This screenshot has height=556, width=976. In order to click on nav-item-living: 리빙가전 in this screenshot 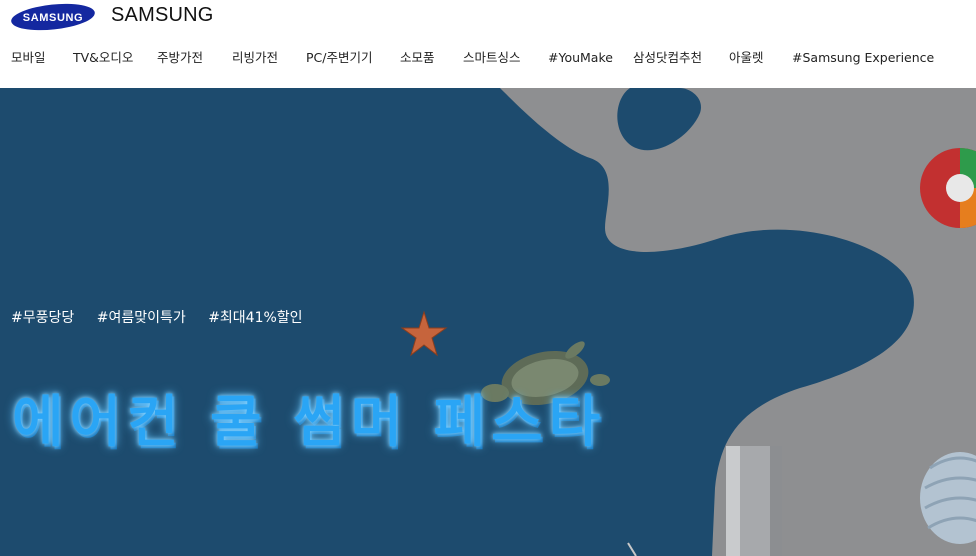, I will do `click(255, 58)`.